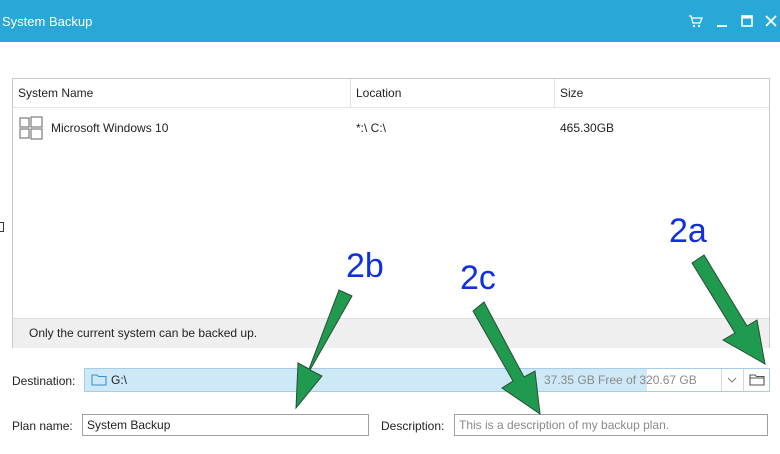  What do you see at coordinates (506, 358) in the screenshot?
I see `arrow-2c` at bounding box center [506, 358].